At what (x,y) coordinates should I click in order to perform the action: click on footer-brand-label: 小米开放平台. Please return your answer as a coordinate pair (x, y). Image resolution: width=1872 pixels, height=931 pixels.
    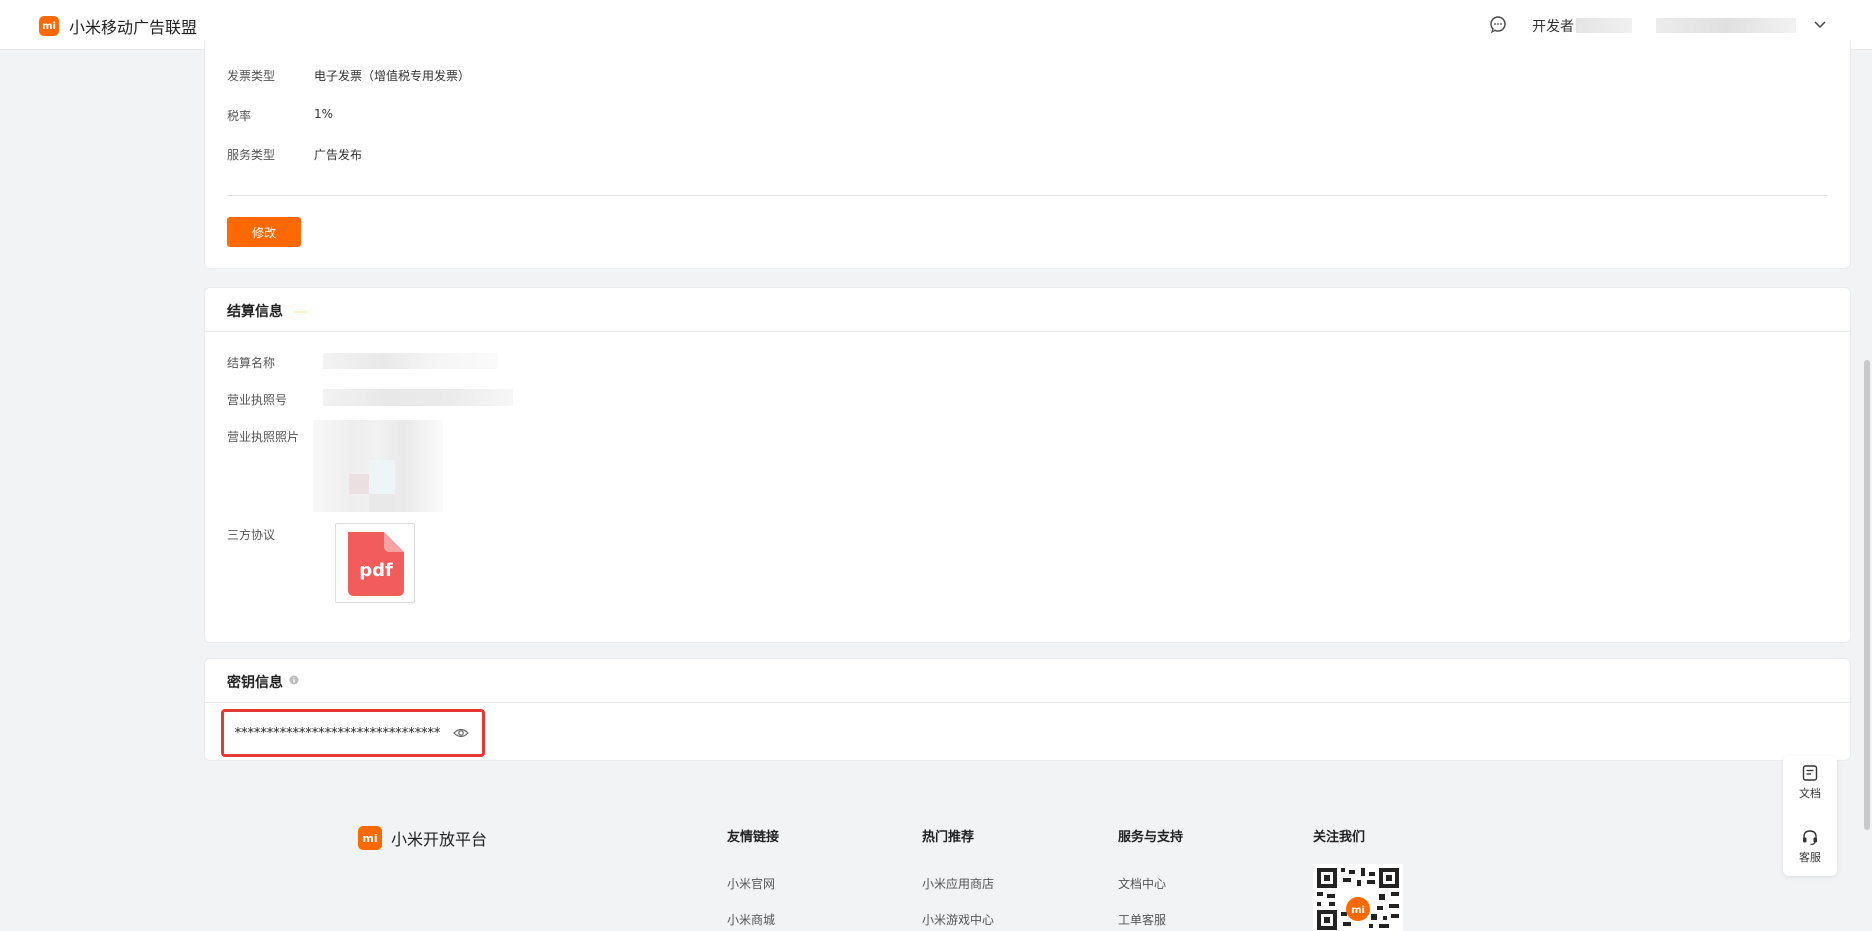
    Looking at the image, I should click on (439, 839).